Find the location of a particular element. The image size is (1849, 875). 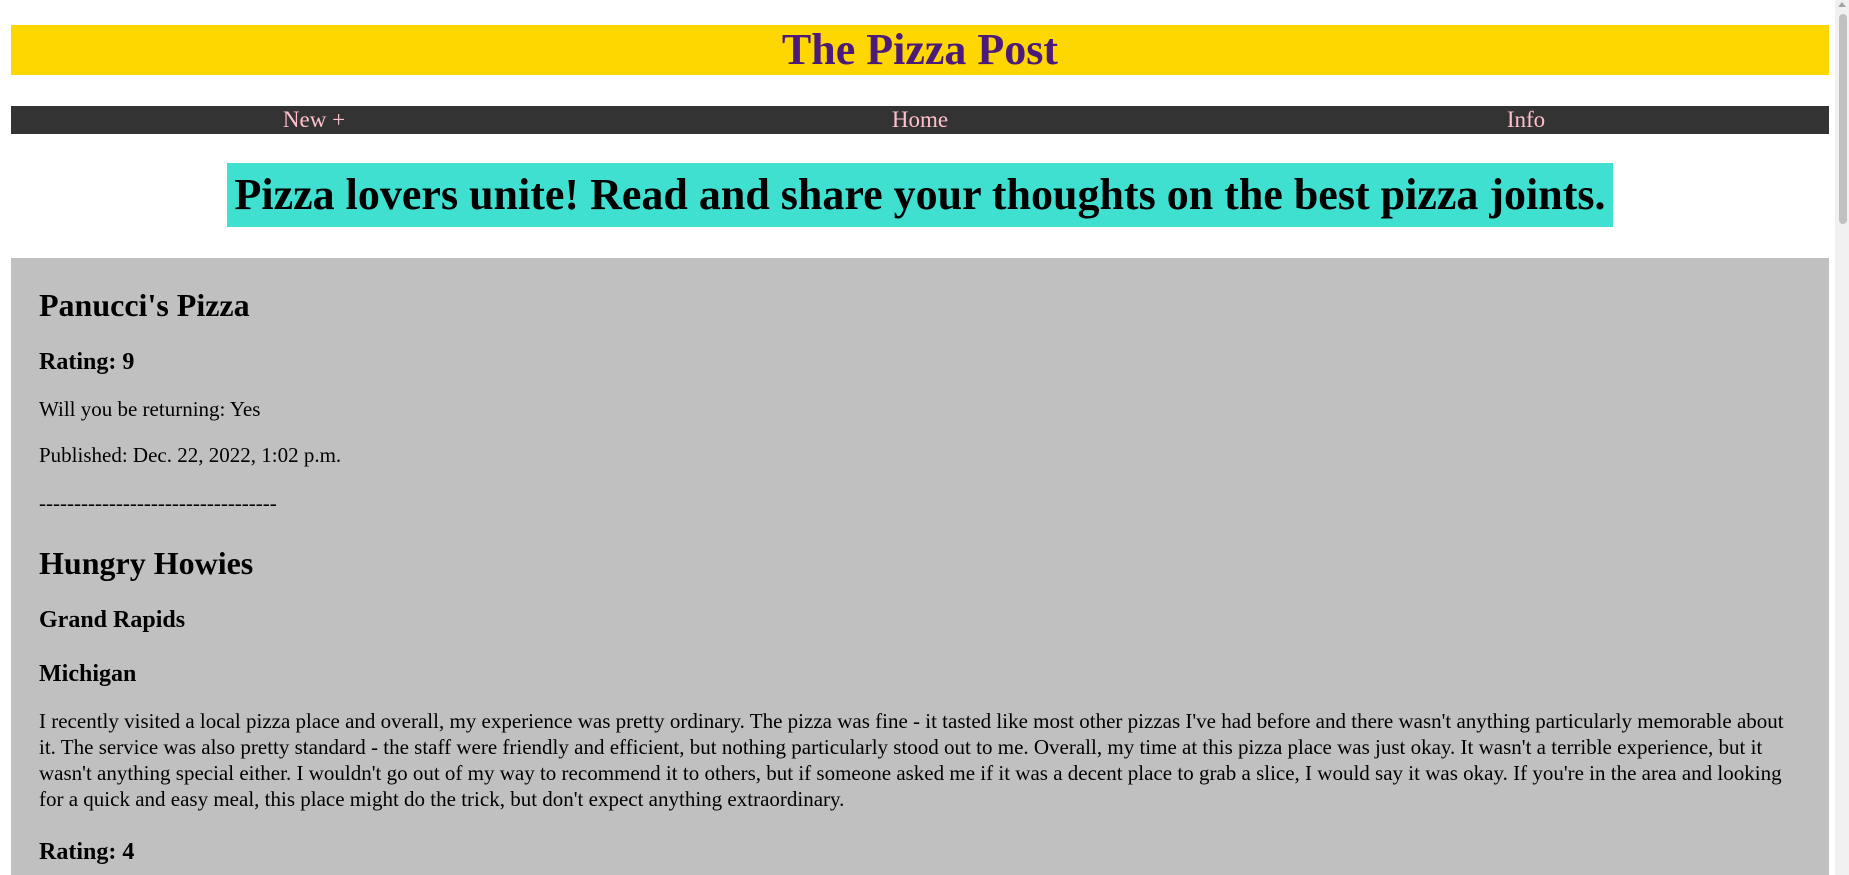

post-state: Michigan is located at coordinates (88, 674).